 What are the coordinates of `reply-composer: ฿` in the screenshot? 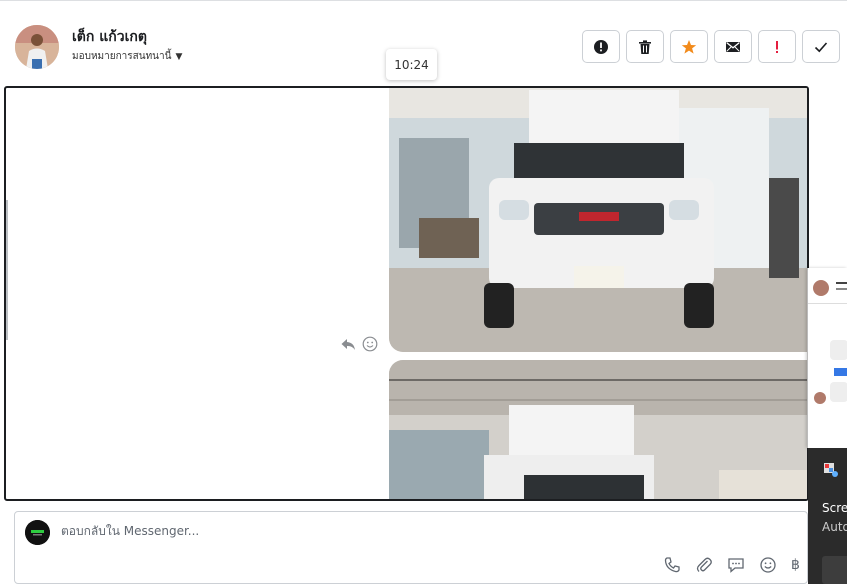 It's located at (411, 547).